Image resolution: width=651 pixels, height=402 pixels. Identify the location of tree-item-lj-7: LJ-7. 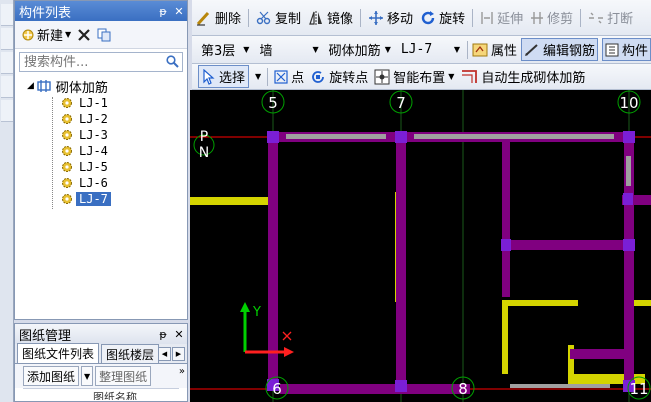
(101, 199).